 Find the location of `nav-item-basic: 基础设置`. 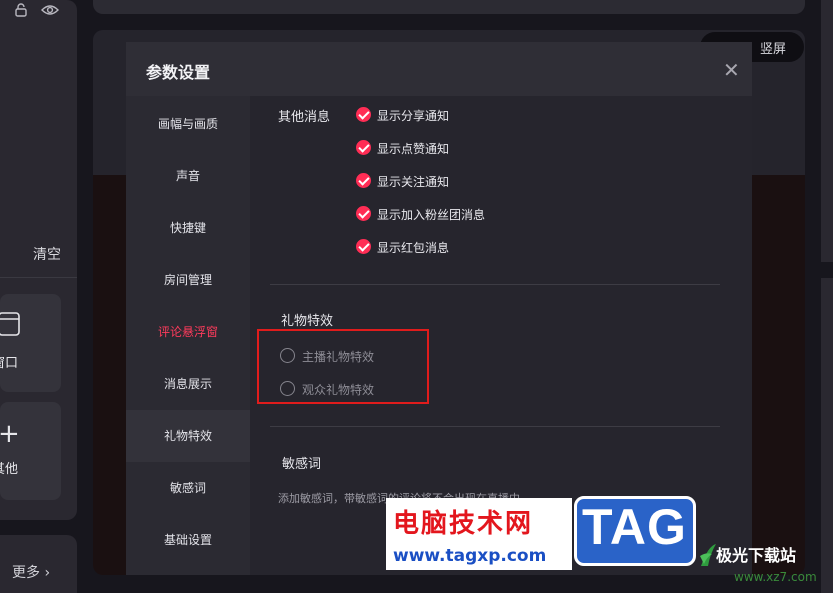

nav-item-basic: 基础设置 is located at coordinates (188, 540).